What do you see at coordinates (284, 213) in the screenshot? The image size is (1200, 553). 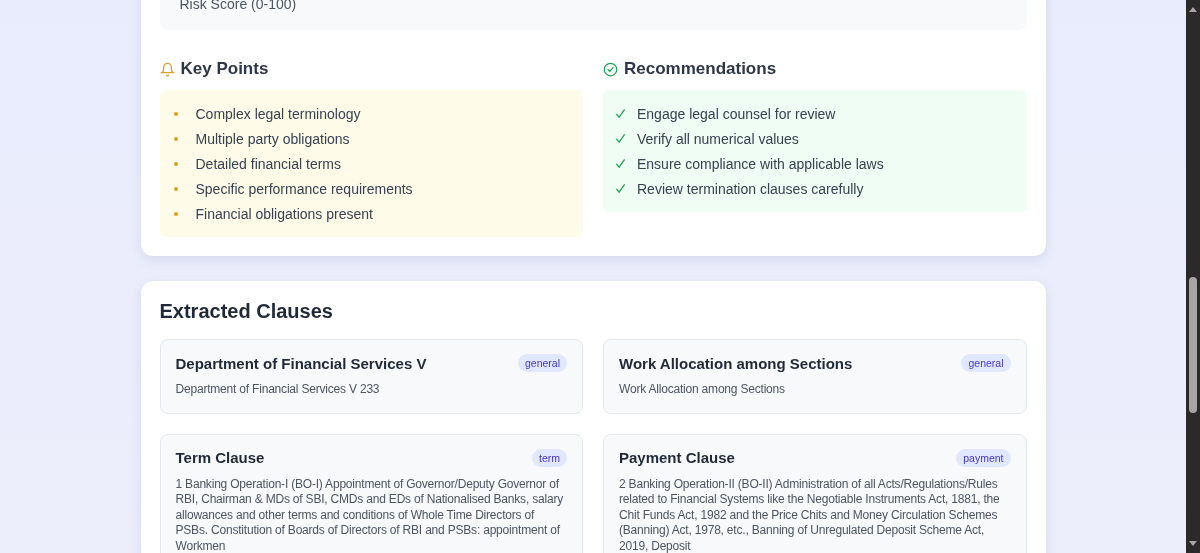 I see `key-point: Financial obligations present` at bounding box center [284, 213].